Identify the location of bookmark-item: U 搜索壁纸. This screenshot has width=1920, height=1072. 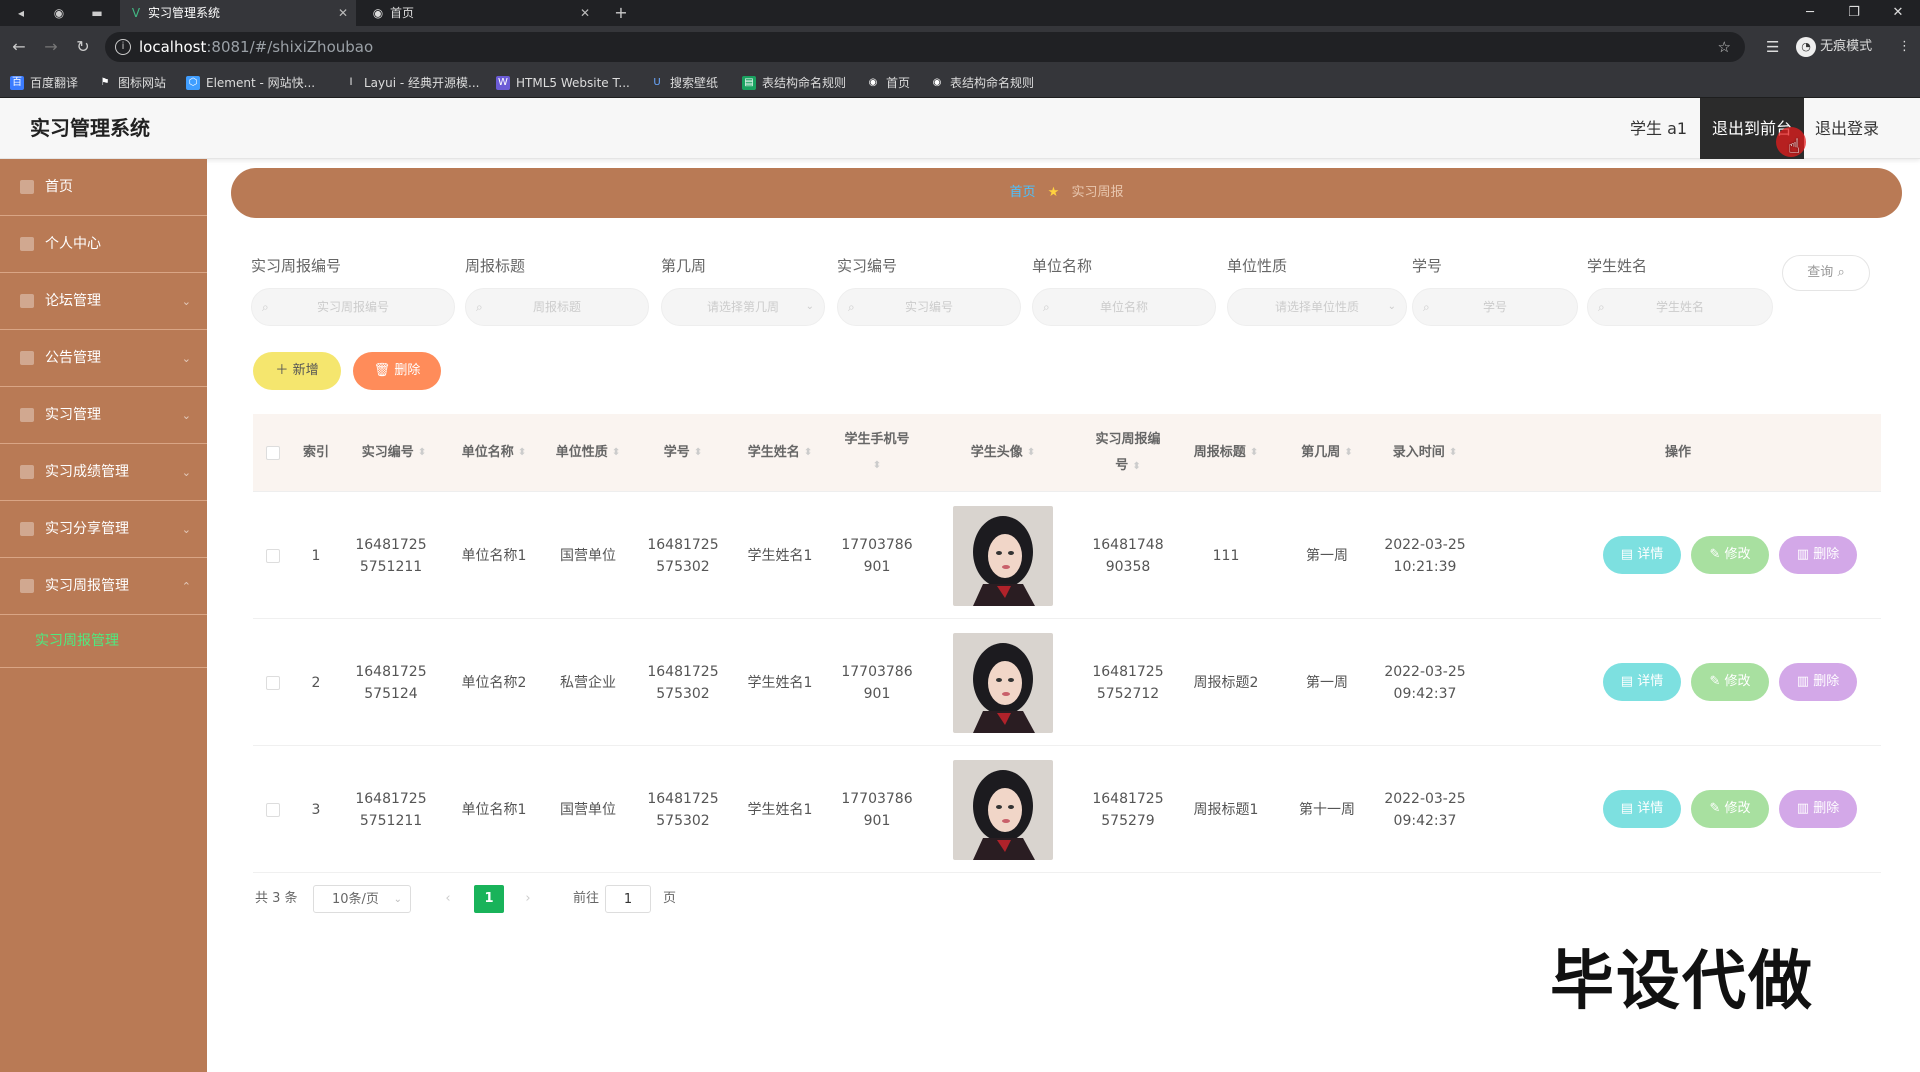
(684, 83).